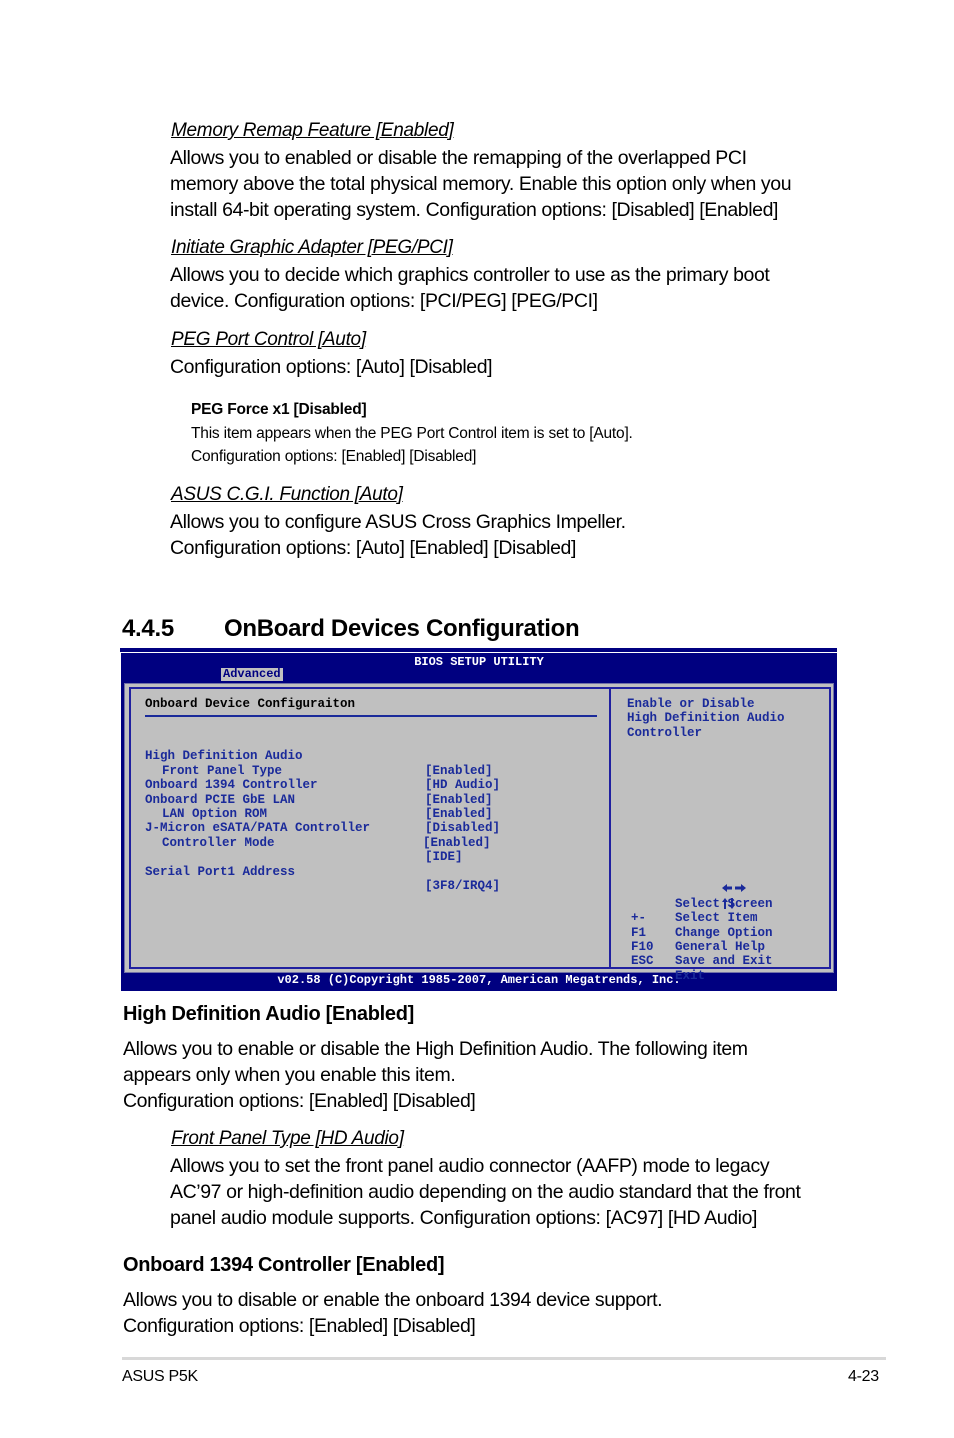 The image size is (954, 1438). I want to click on section-heading-rule, so click(478, 650).